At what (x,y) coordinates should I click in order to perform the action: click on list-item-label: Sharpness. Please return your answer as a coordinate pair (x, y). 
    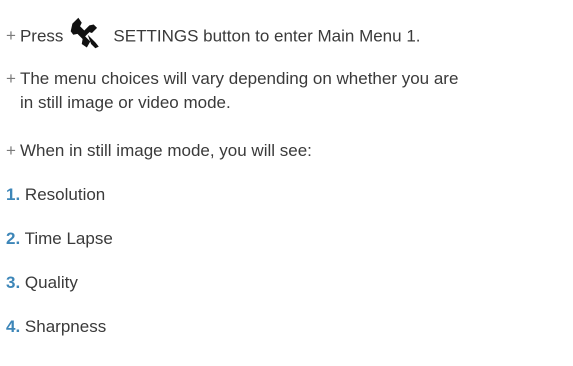
    Looking at the image, I should click on (65, 326).